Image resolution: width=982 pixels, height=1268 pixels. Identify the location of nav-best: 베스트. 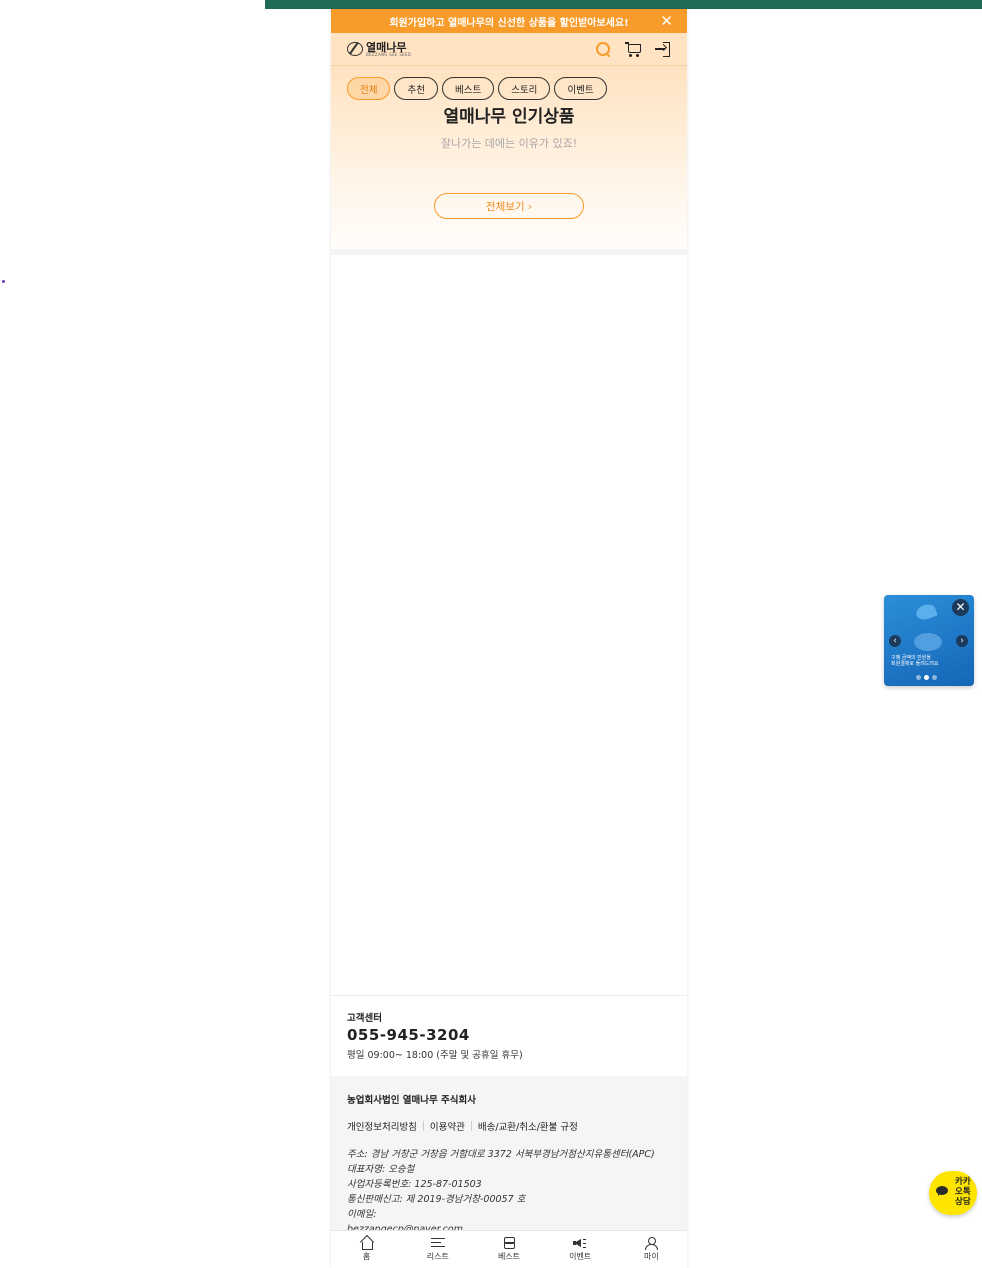
(508, 1249).